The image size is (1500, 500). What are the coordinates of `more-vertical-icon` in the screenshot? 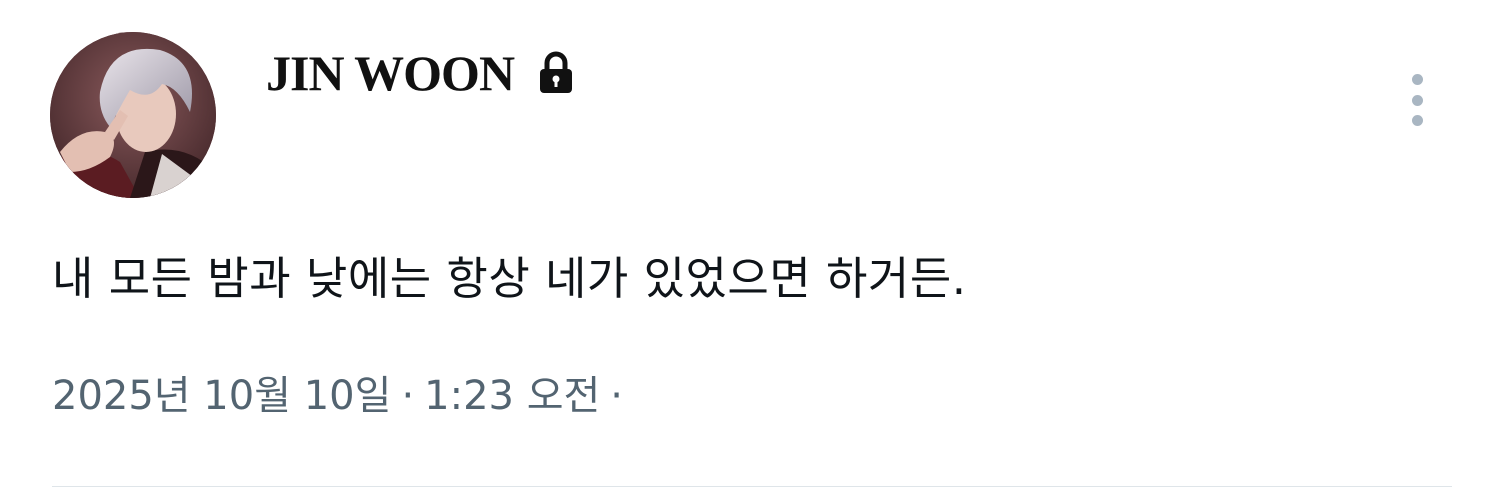 It's located at (1417, 79).